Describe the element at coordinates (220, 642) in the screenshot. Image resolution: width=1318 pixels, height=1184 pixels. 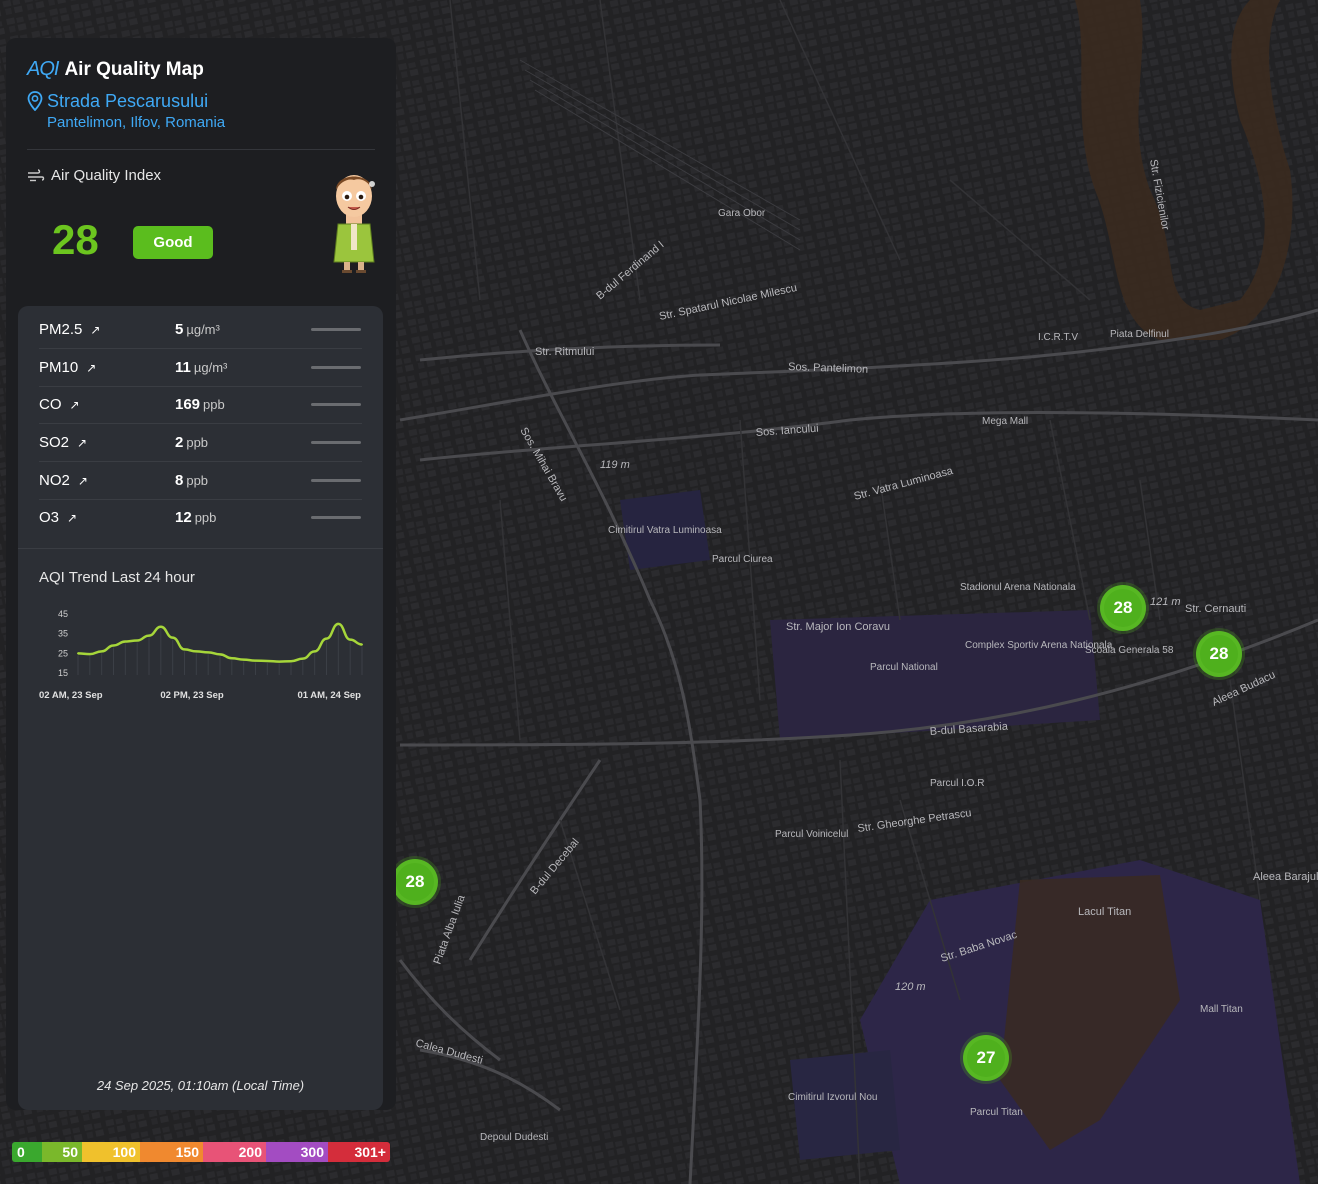
I see `trend-line` at that location.